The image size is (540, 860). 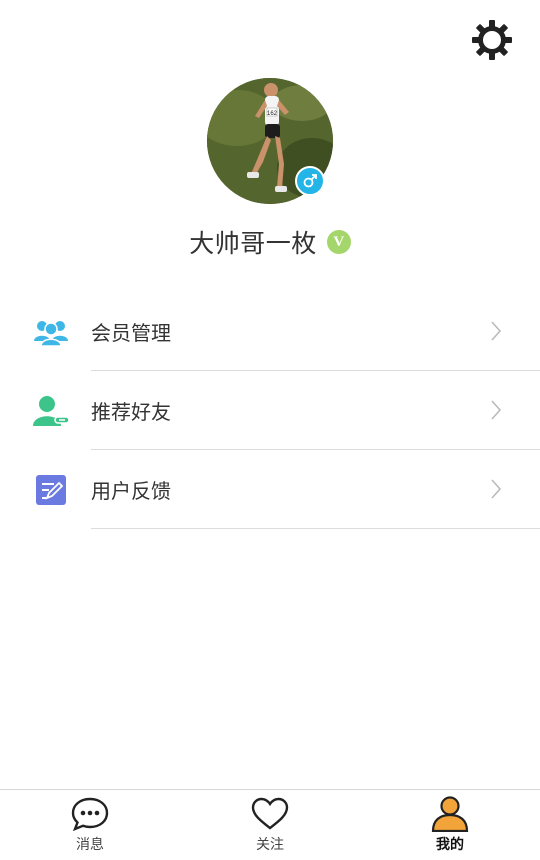 I want to click on vip-badge: V, so click(x=338, y=242).